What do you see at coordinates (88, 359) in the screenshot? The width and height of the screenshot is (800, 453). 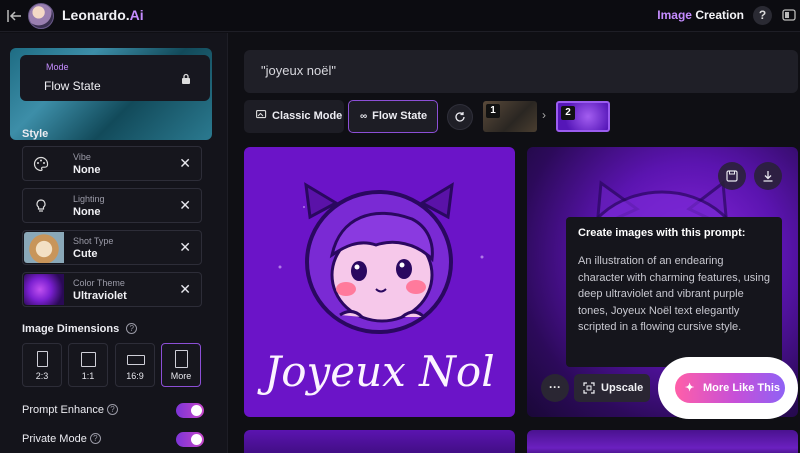 I see `square-icon` at bounding box center [88, 359].